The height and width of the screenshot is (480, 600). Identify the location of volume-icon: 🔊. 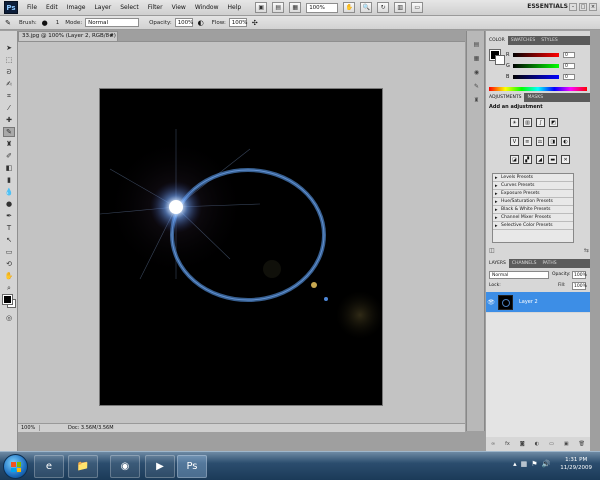
(546, 464).